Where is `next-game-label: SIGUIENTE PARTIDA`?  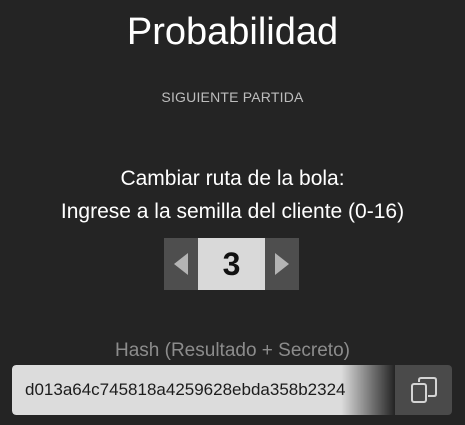 next-game-label: SIGUIENTE PARTIDA is located at coordinates (232, 97).